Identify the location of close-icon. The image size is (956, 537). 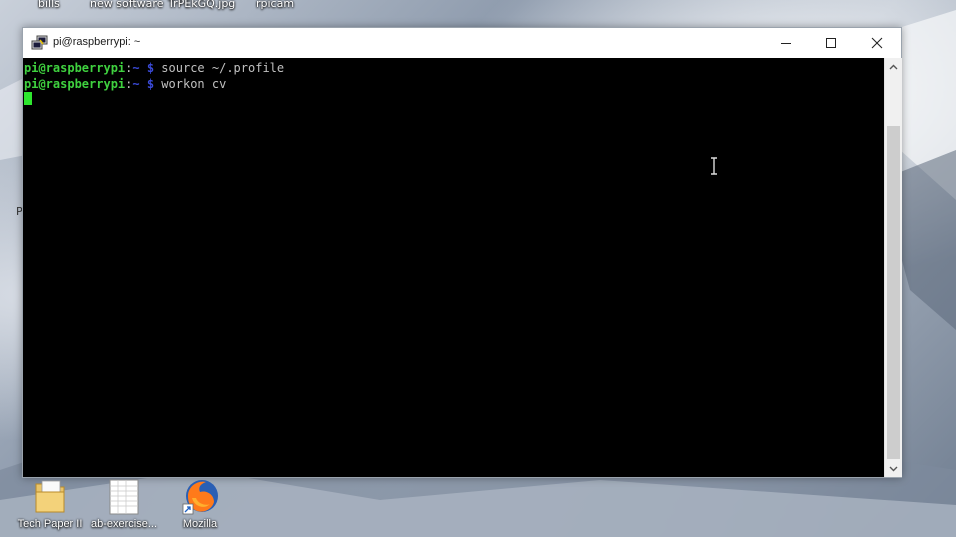
(877, 43).